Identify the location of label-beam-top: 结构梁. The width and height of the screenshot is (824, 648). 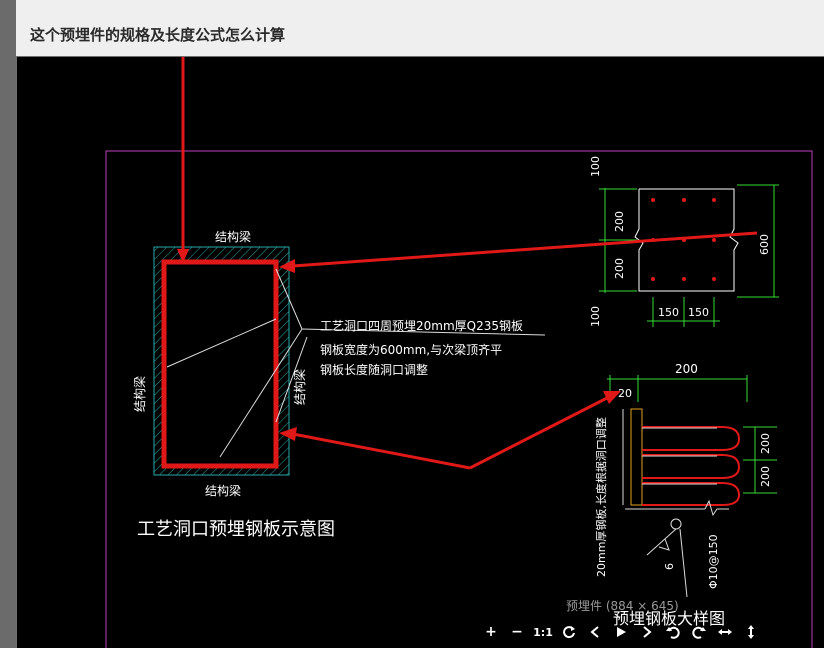
(233, 236).